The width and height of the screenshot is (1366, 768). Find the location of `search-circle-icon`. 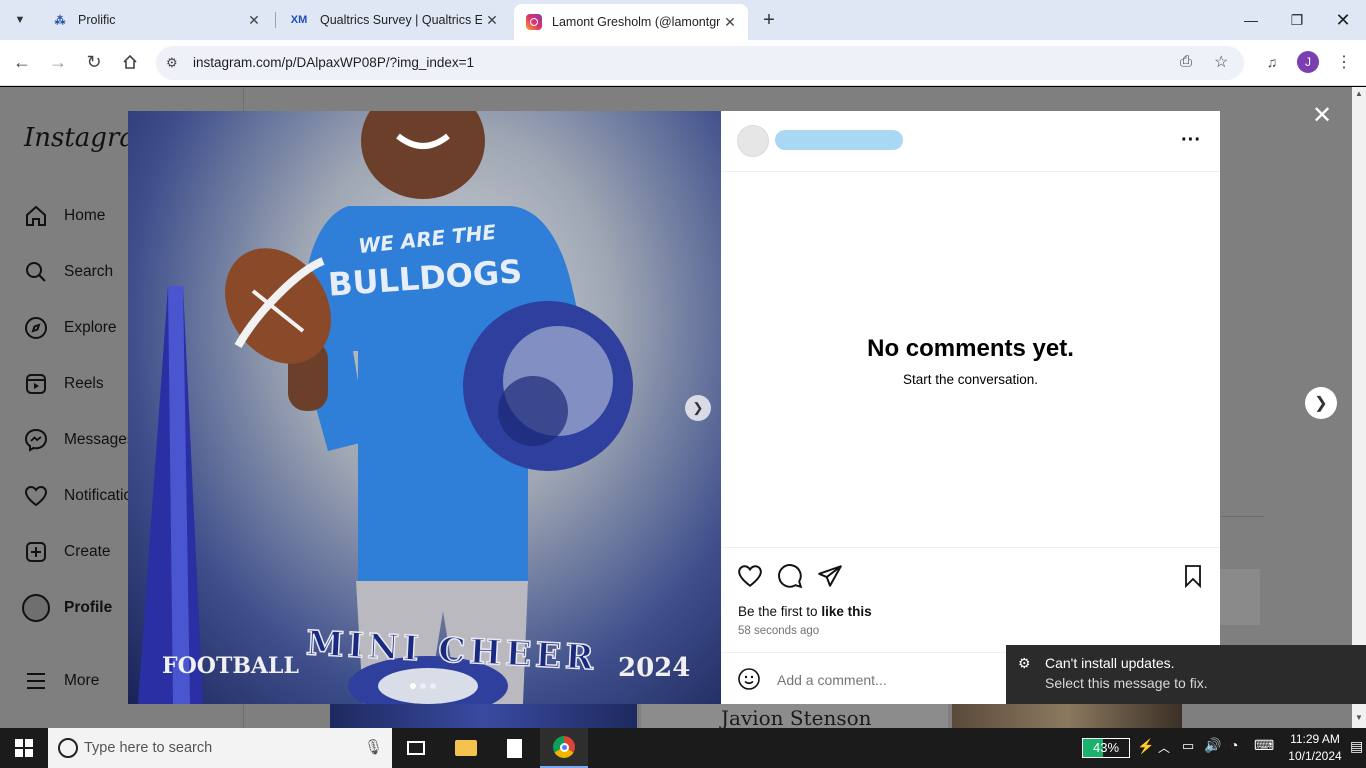

search-circle-icon is located at coordinates (68, 748).